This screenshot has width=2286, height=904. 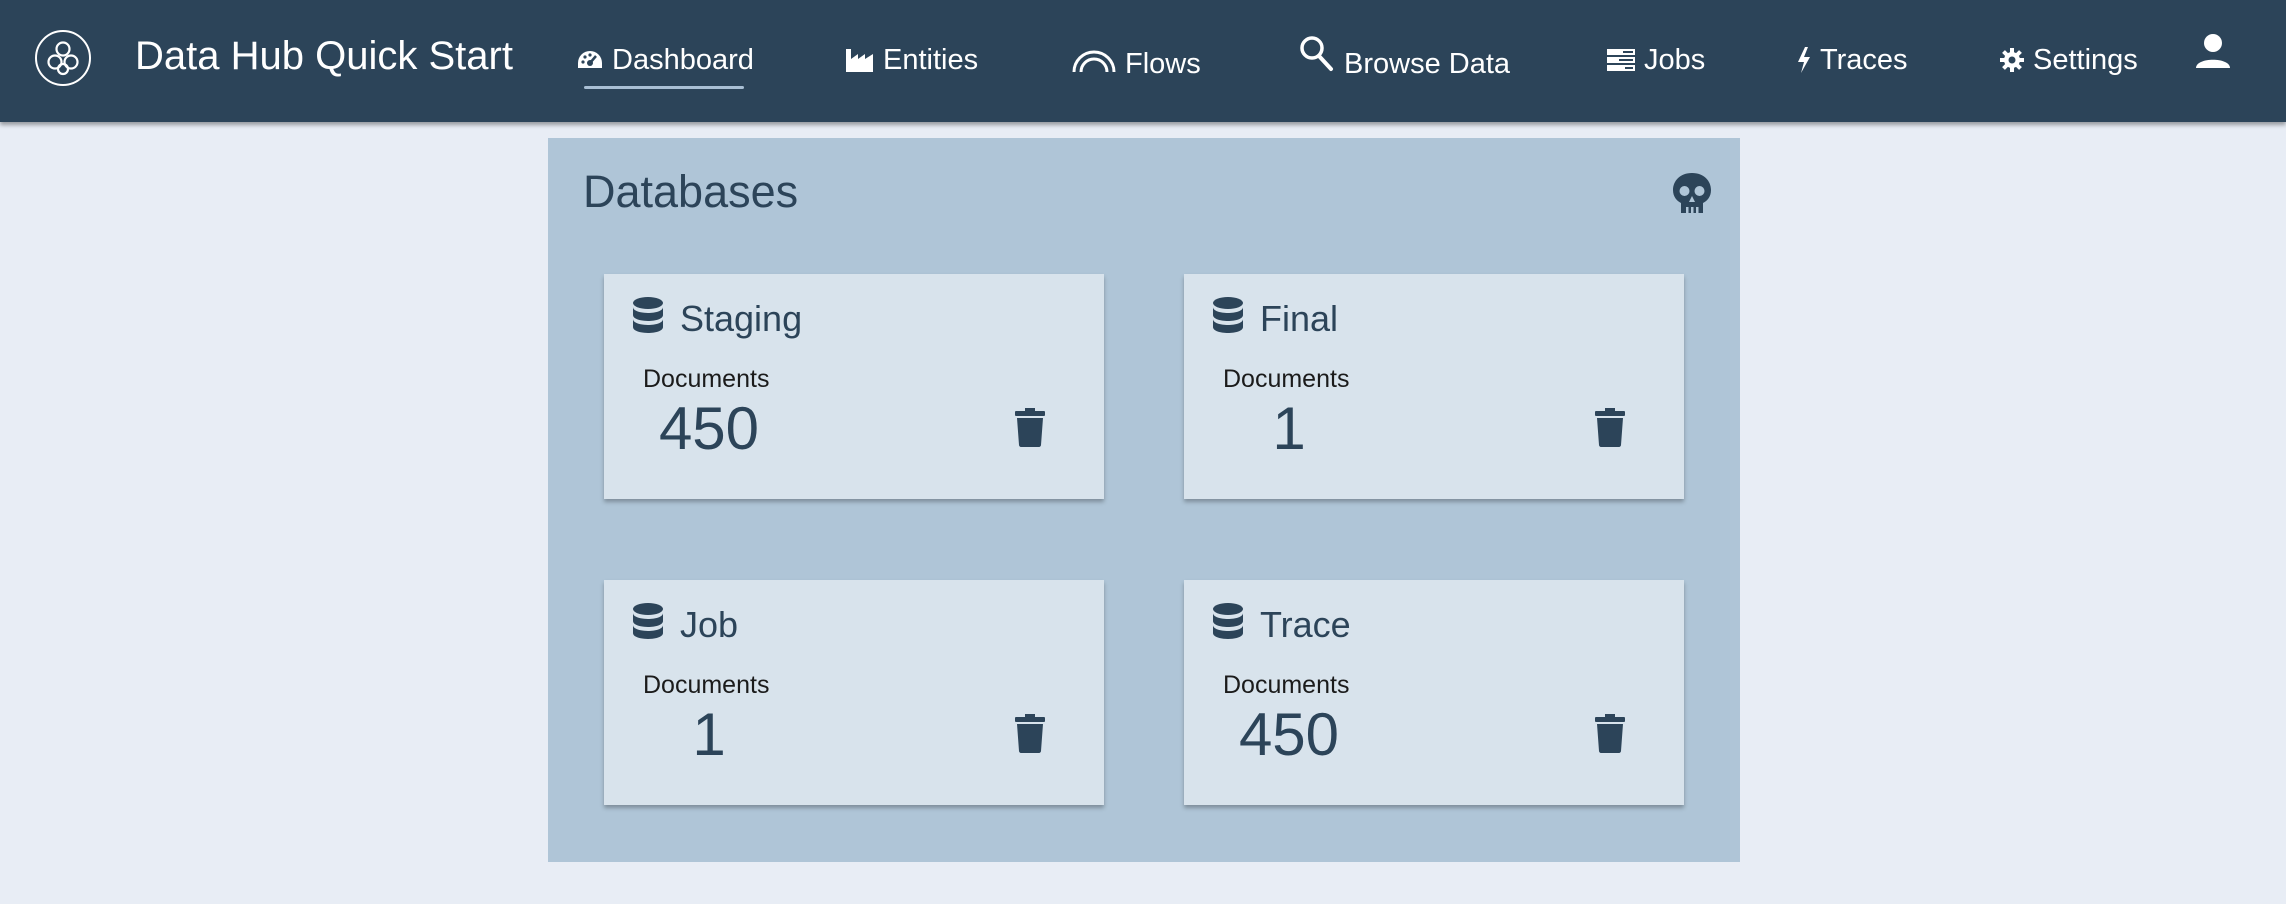 What do you see at coordinates (1692, 194) in the screenshot?
I see `skull-icon` at bounding box center [1692, 194].